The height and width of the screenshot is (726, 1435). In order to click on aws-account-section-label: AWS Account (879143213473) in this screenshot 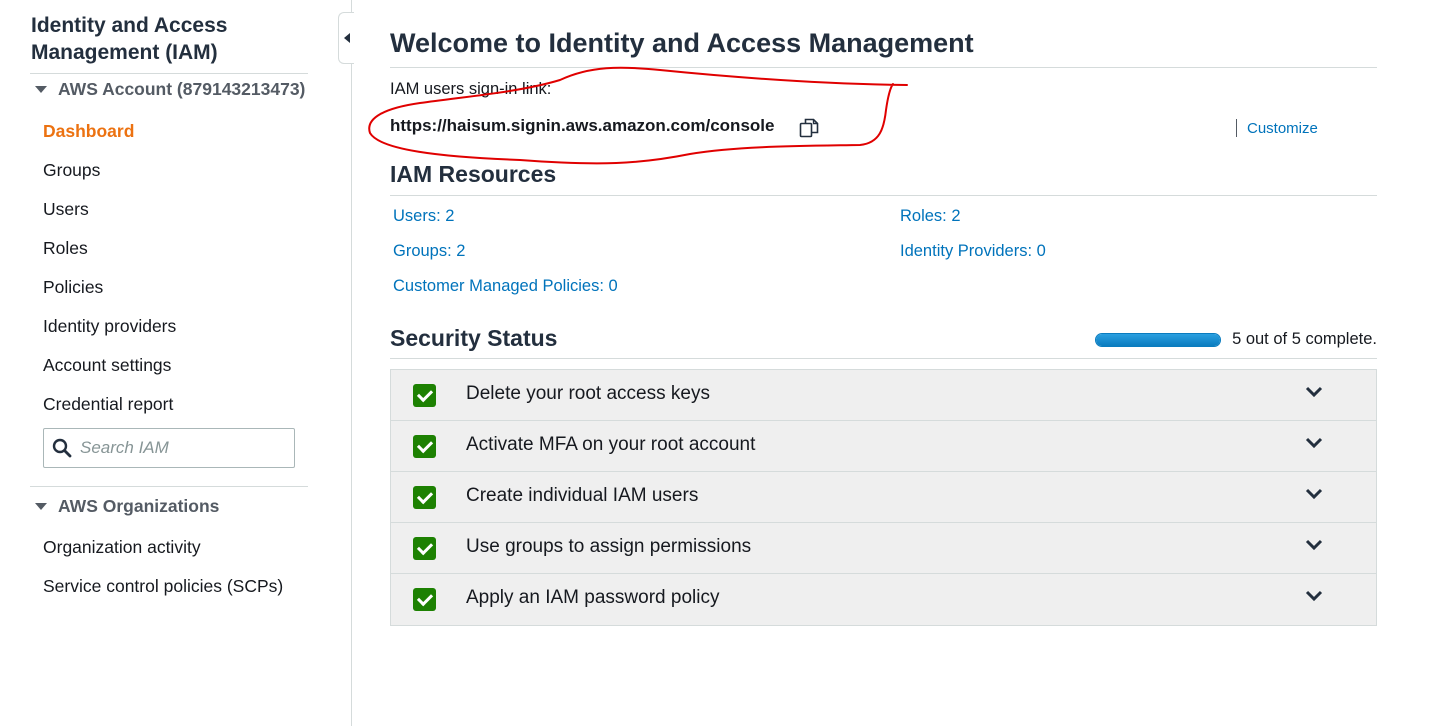, I will do `click(182, 89)`.